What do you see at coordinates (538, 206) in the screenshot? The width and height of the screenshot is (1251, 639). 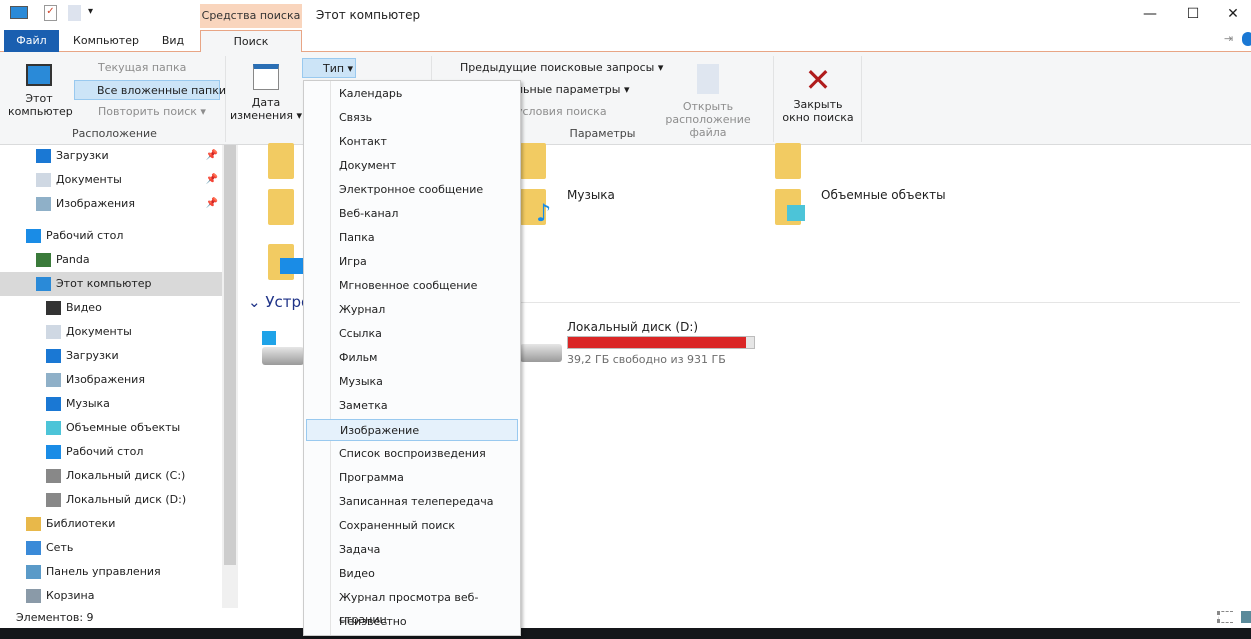 I see `folder-music: ♪` at bounding box center [538, 206].